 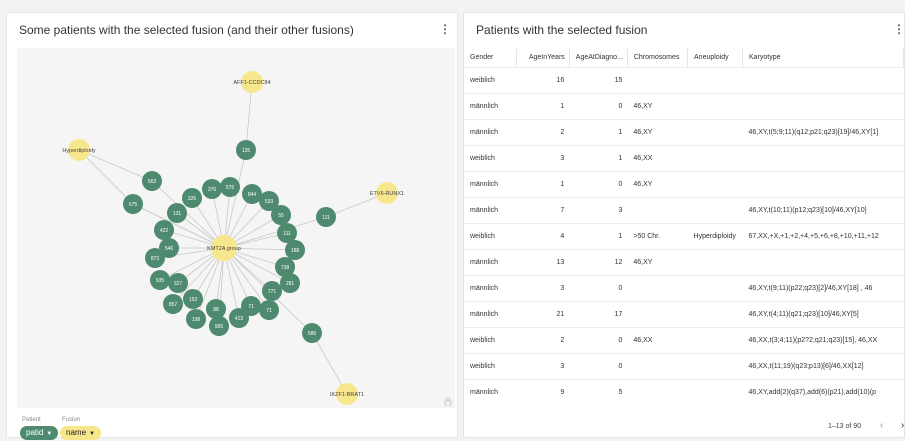 What do you see at coordinates (543, 391) in the screenshot?
I see `table-cell: 9` at bounding box center [543, 391].